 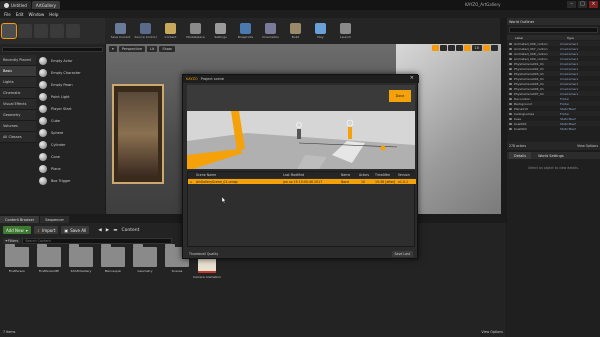 I want to click on asset-tile: Camera Animation, so click(x=207, y=269).